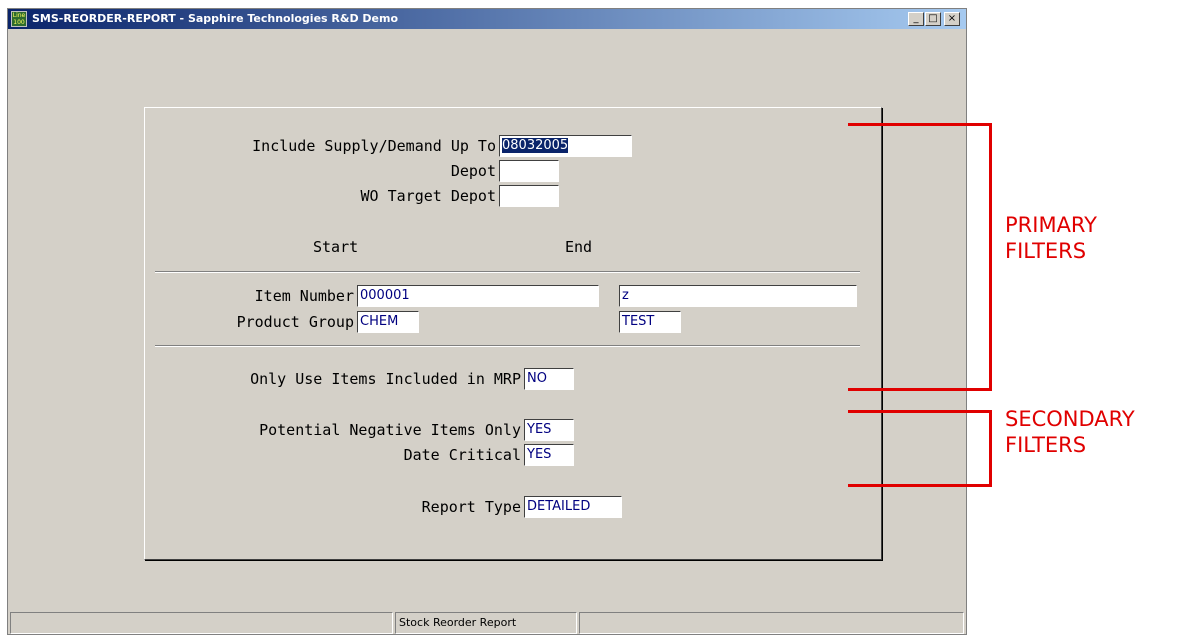  Describe the element at coordinates (478, 296) in the screenshot. I see `item-number-start-field: 000001` at that location.